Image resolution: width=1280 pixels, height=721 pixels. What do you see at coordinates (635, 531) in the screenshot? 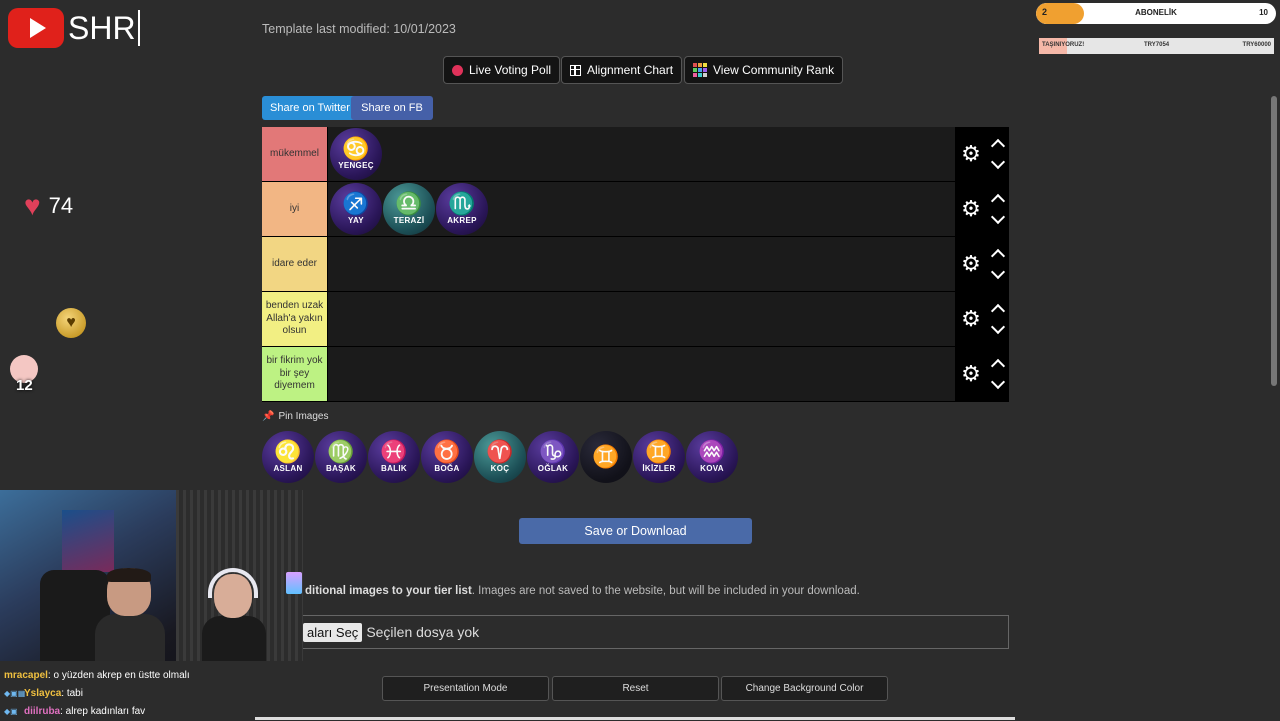
I see `save-download-button: Save or Download` at bounding box center [635, 531].